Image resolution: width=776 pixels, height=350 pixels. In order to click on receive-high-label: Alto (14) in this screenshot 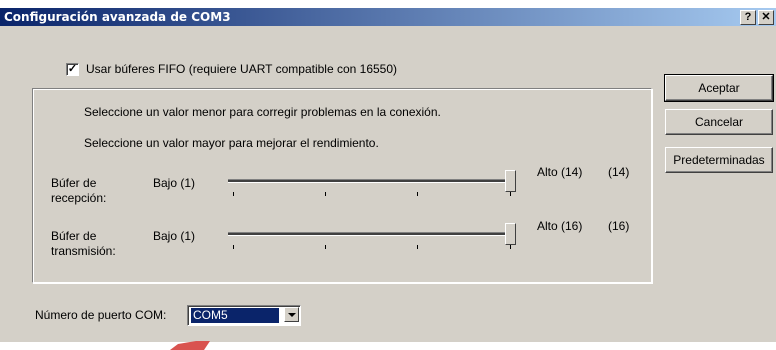, I will do `click(560, 172)`.